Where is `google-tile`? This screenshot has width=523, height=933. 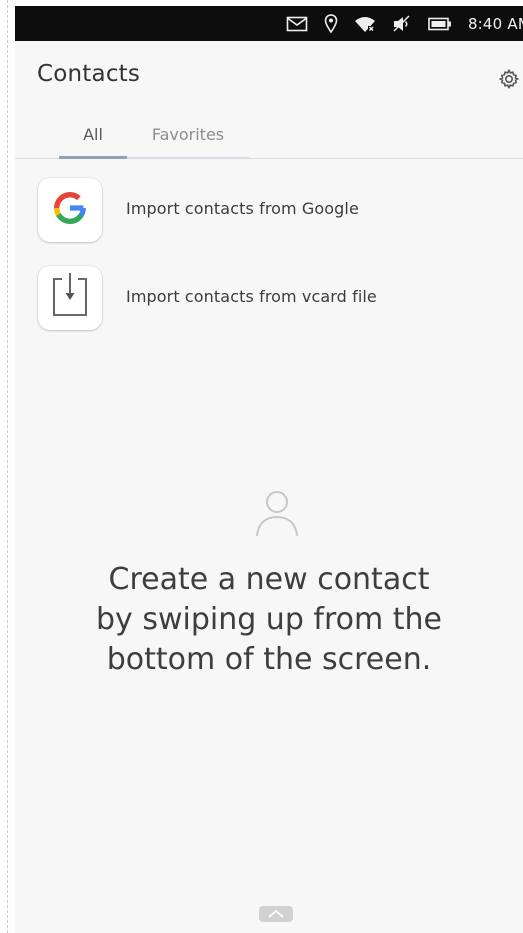
google-tile is located at coordinates (70, 210).